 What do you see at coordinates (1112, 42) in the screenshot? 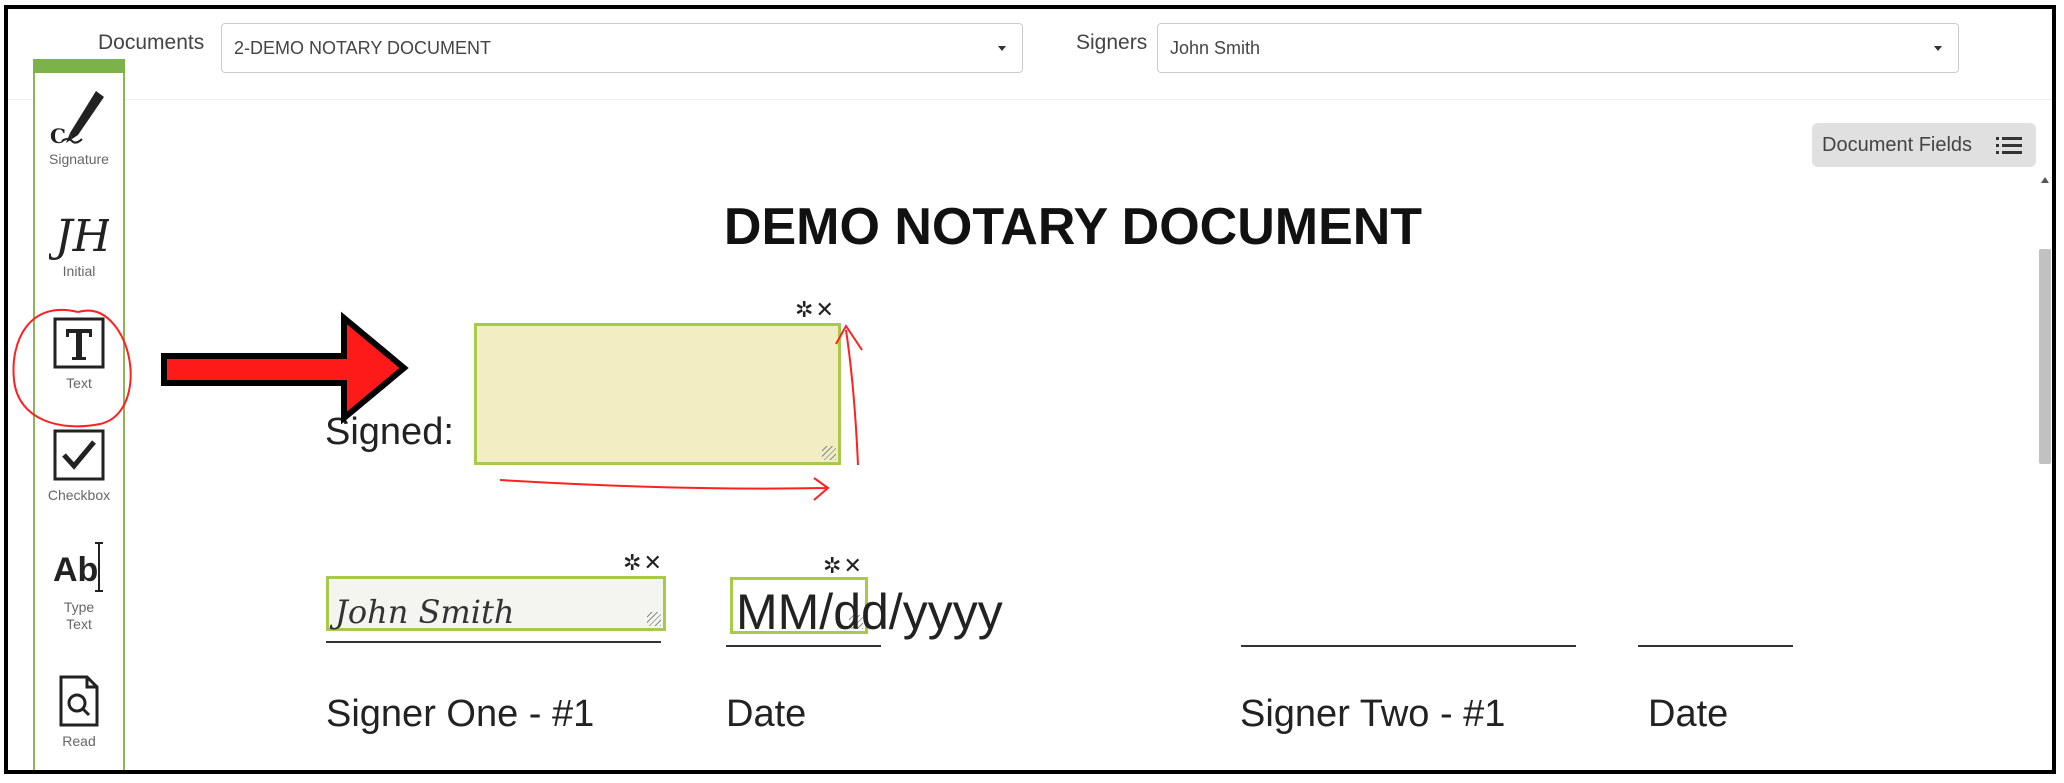
I see `signers-label: Signers` at bounding box center [1112, 42].